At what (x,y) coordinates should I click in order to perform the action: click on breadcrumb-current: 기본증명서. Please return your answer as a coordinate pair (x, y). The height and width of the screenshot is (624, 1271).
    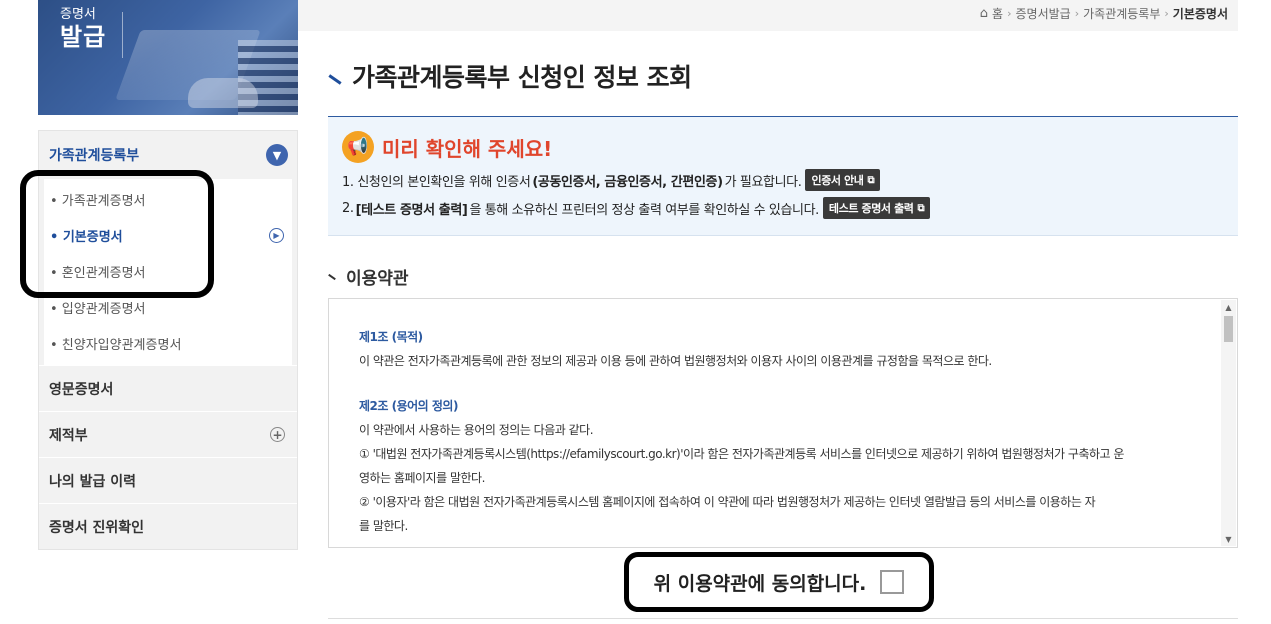
    Looking at the image, I should click on (1200, 14).